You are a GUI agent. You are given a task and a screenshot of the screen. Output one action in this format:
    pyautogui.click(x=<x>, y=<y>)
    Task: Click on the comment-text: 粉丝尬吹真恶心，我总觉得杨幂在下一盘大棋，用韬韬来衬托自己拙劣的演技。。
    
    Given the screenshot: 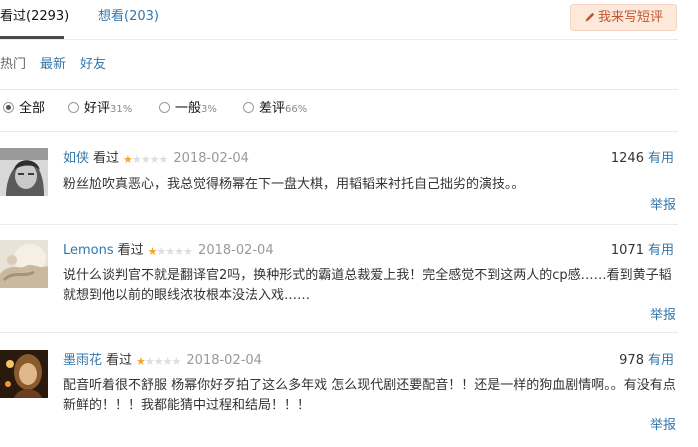 What is the action you would take?
    pyautogui.click(x=294, y=184)
    